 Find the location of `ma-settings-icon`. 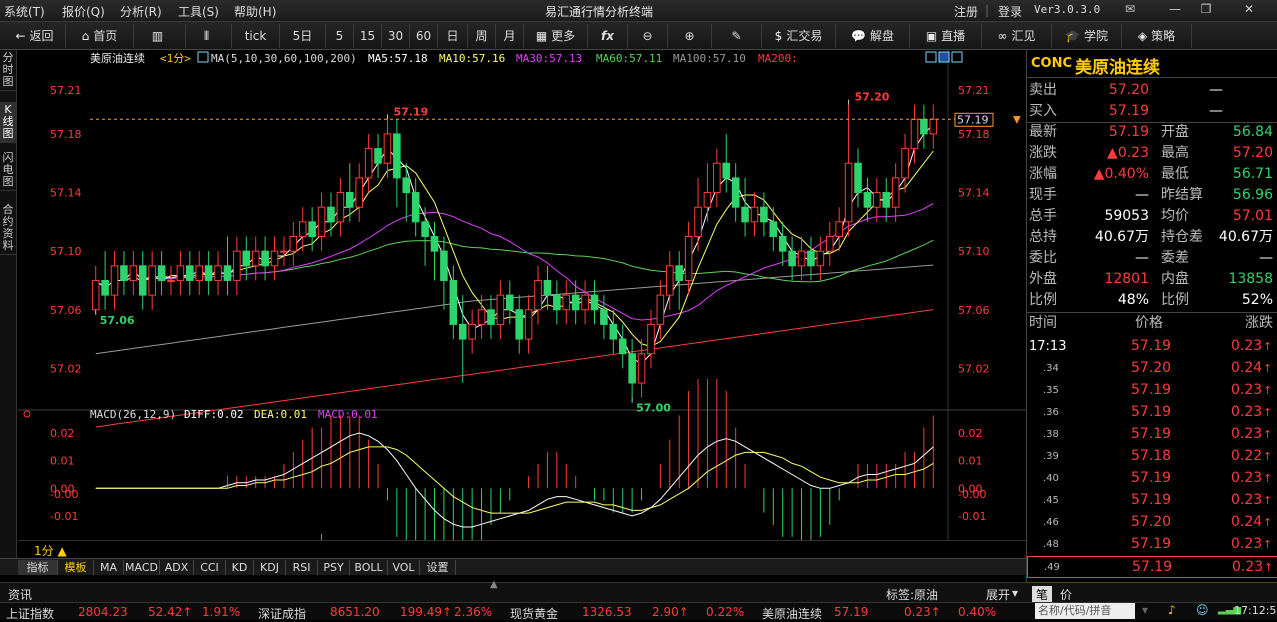

ma-settings-icon is located at coordinates (203, 57).